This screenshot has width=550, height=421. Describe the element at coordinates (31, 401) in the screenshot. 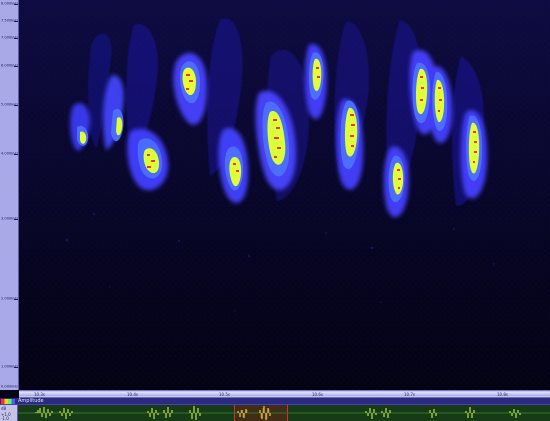

I see `track-name: Amplitude` at that location.